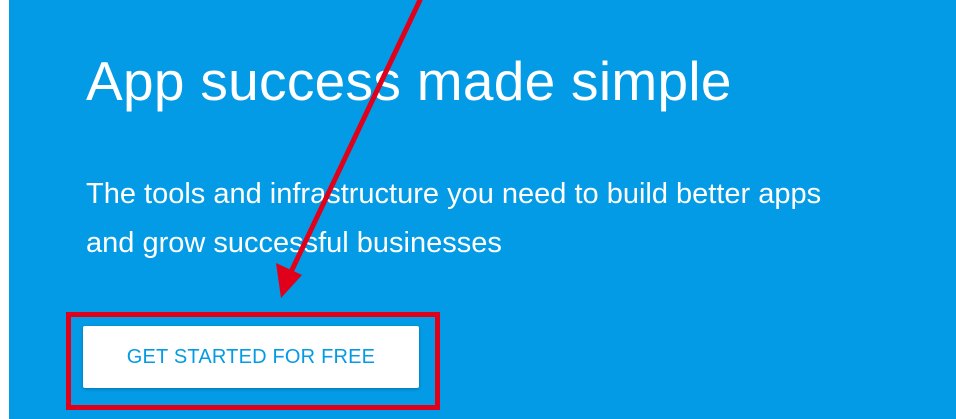  Describe the element at coordinates (251, 357) in the screenshot. I see `get-started-button: GET STARTED FOR FREE` at that location.